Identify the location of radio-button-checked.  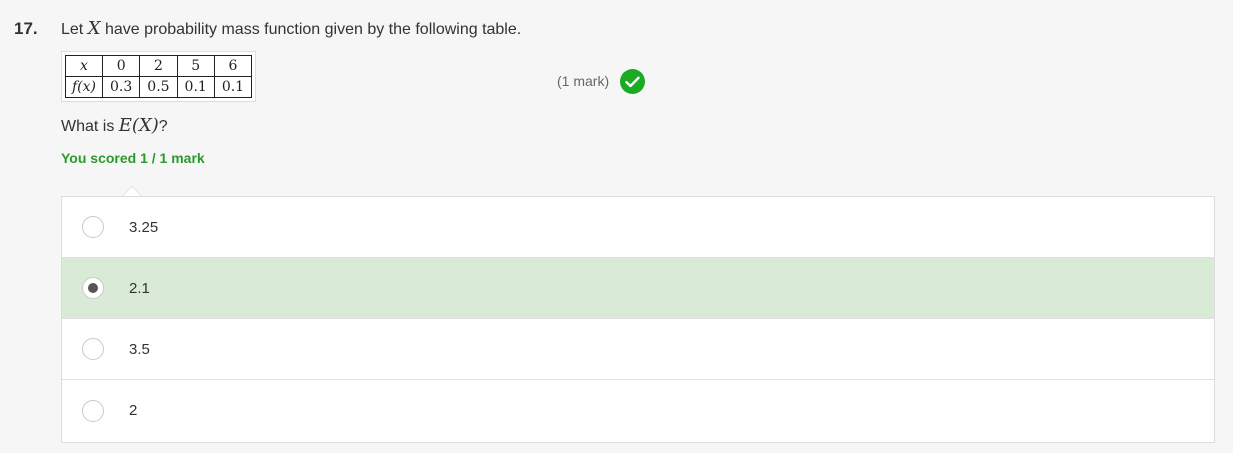
(93, 288).